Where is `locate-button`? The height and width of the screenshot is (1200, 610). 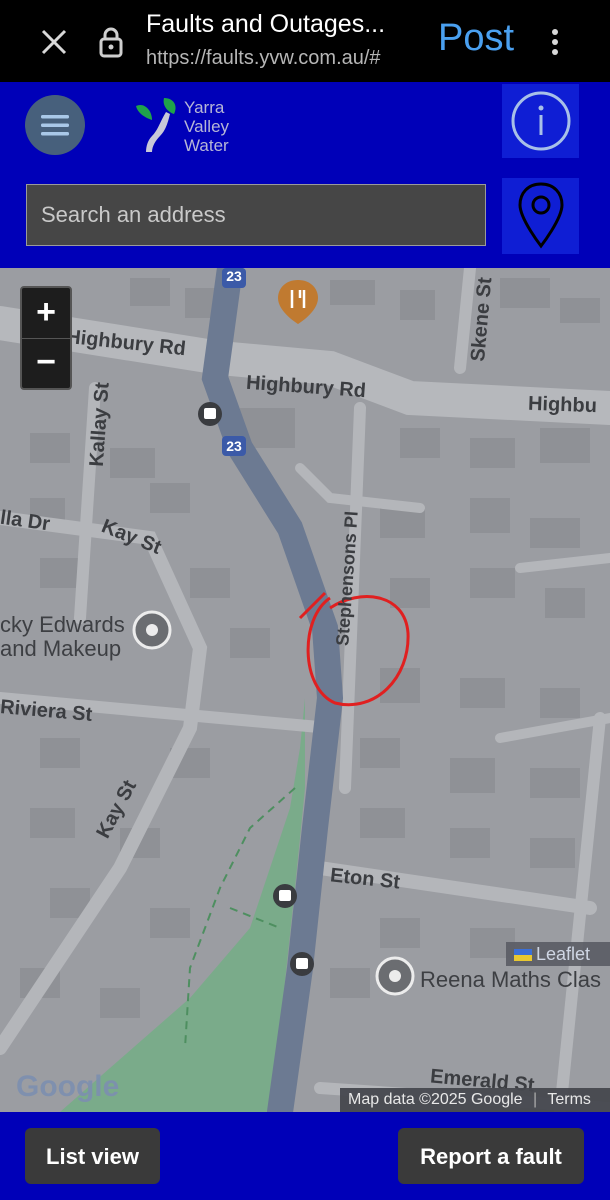 locate-button is located at coordinates (540, 216).